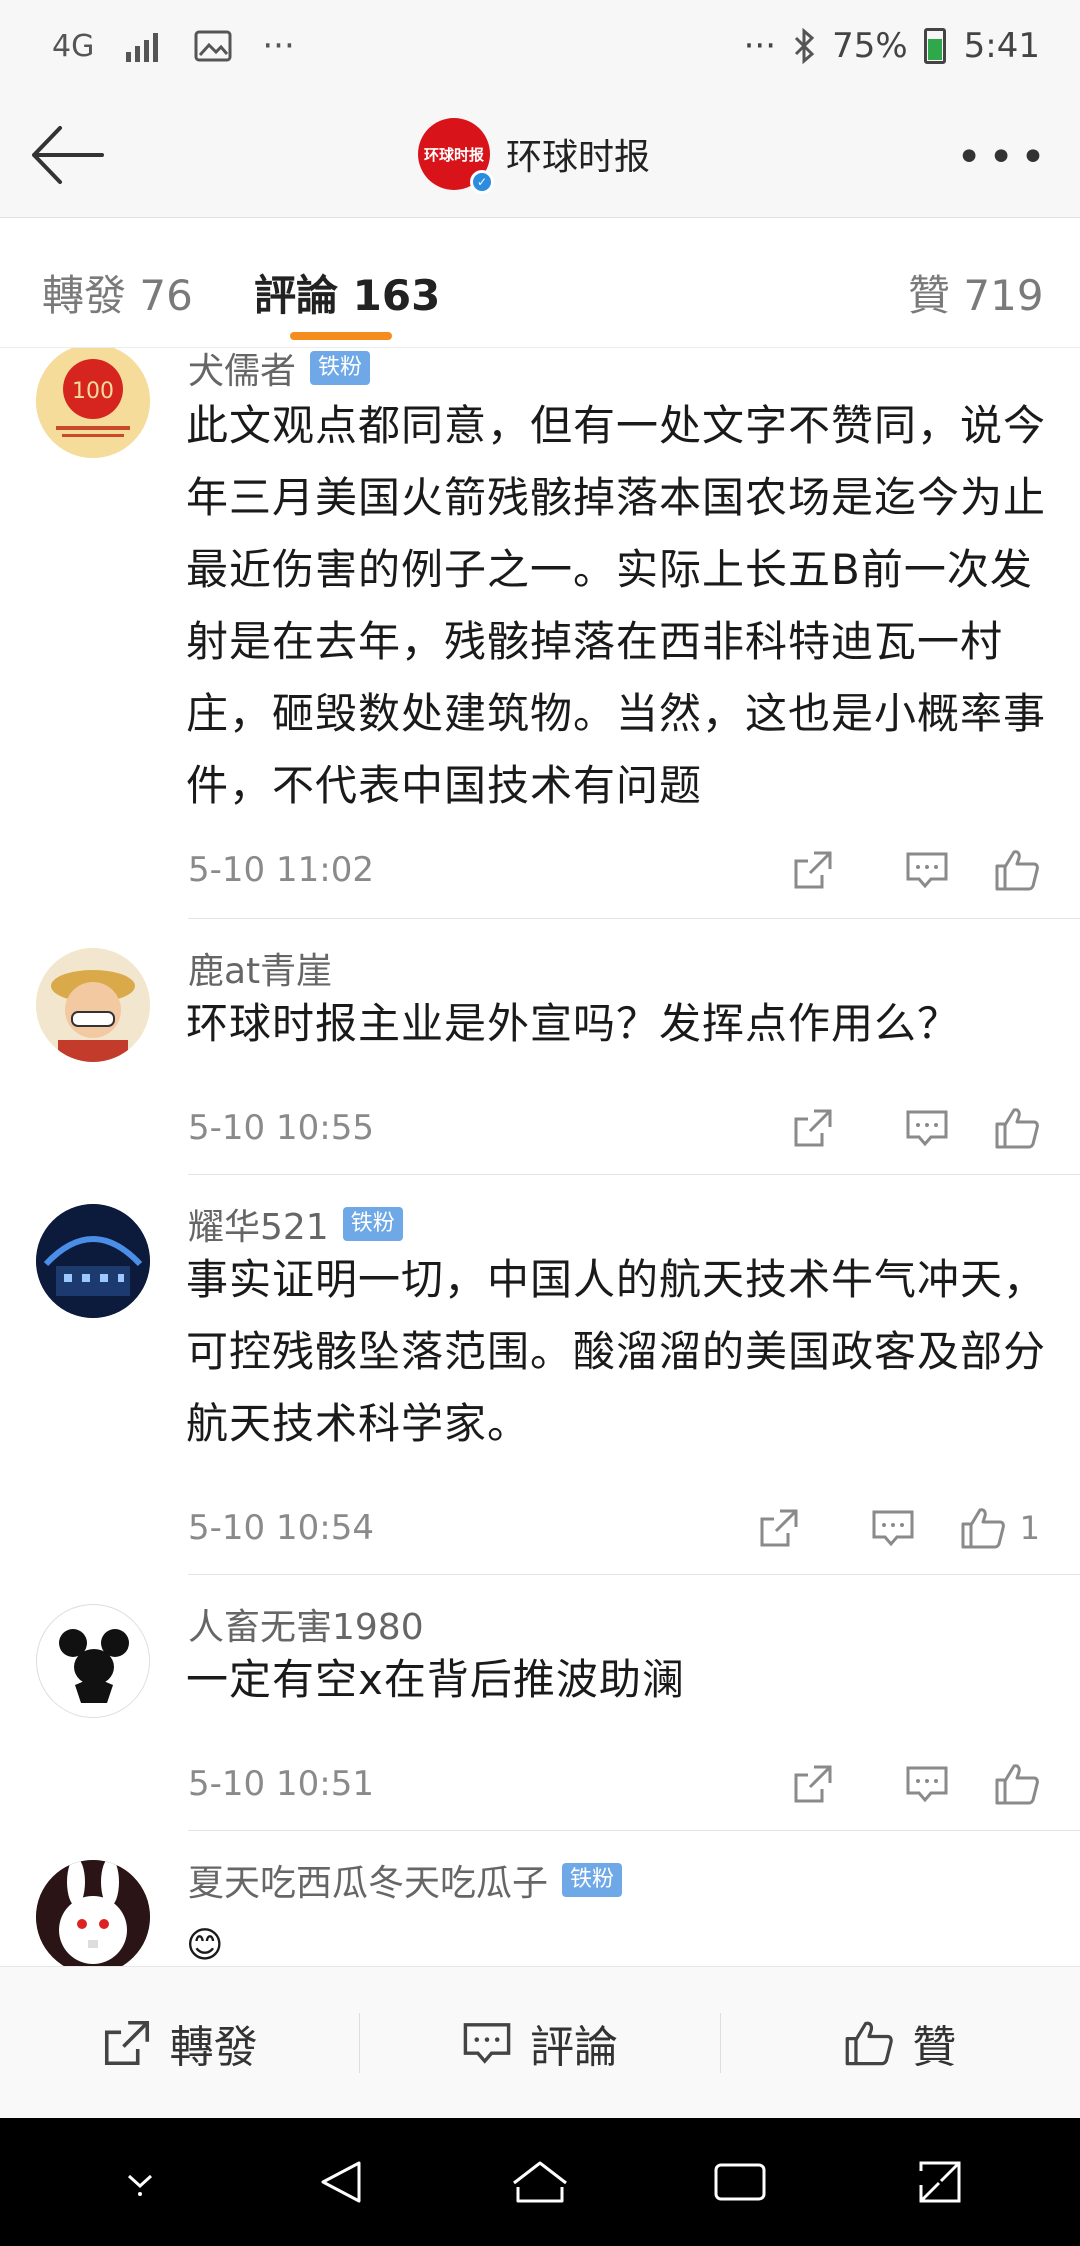 This screenshot has width=1080, height=2246. What do you see at coordinates (405, 1880) in the screenshot?
I see `comment-username: 夏天吃西瓜冬天吃瓜子 铁粉` at bounding box center [405, 1880].